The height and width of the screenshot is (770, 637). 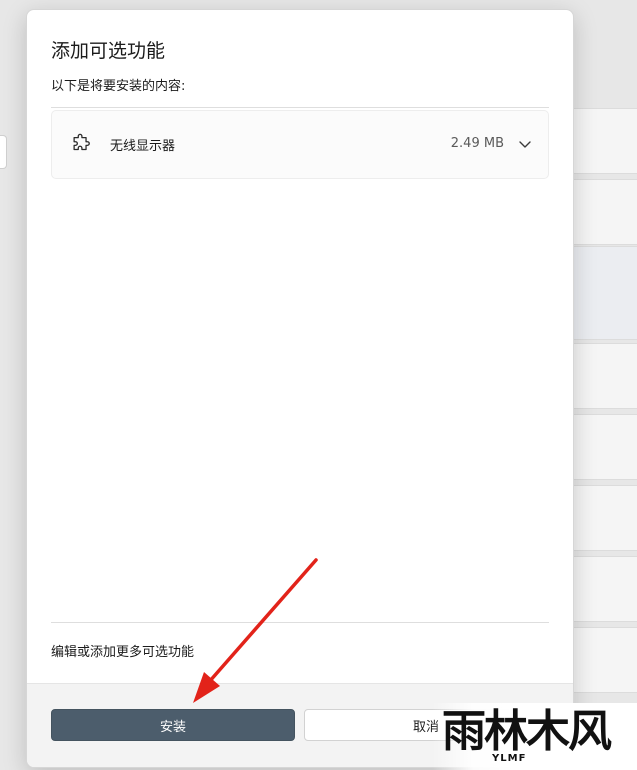 I want to click on background-control, so click(x=3, y=152).